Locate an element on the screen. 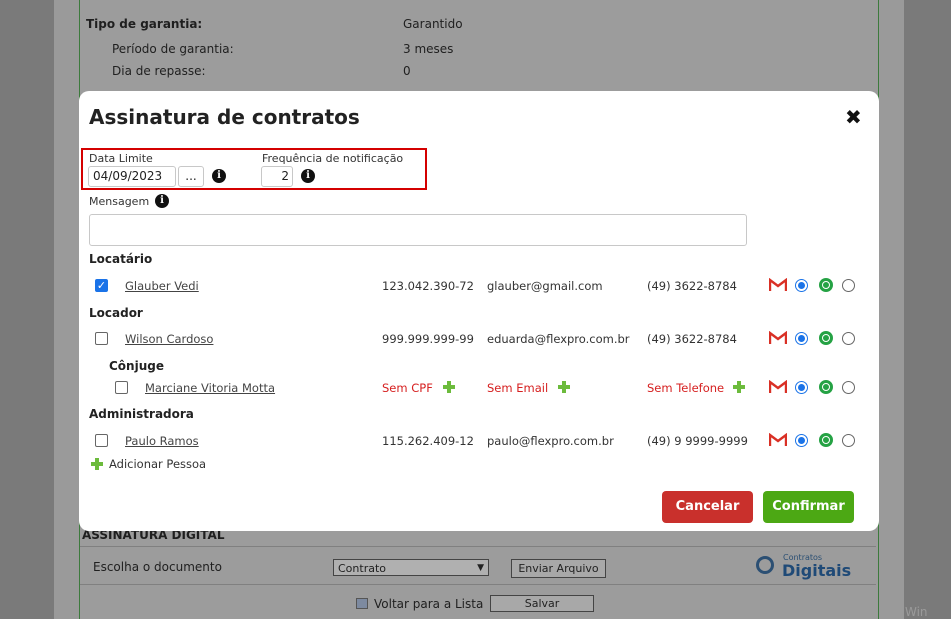 This screenshot has height=619, width=951. deadline-input: 04/09/2023 is located at coordinates (132, 176).